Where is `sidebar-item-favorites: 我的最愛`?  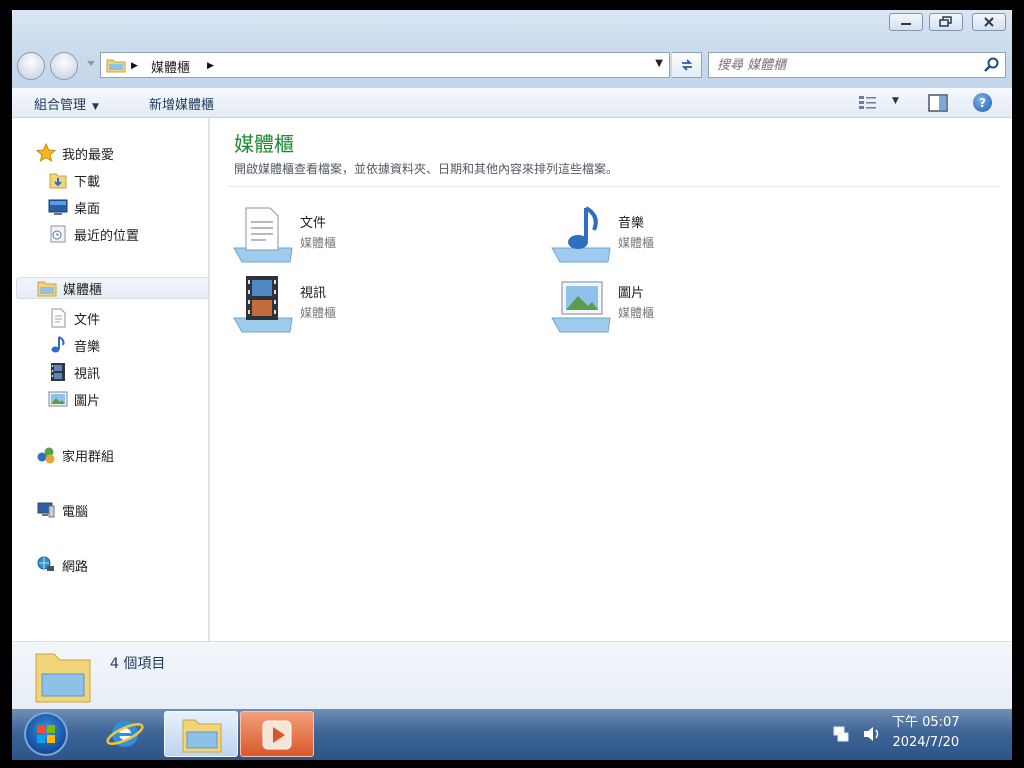 sidebar-item-favorites: 我的最愛 is located at coordinates (75, 153).